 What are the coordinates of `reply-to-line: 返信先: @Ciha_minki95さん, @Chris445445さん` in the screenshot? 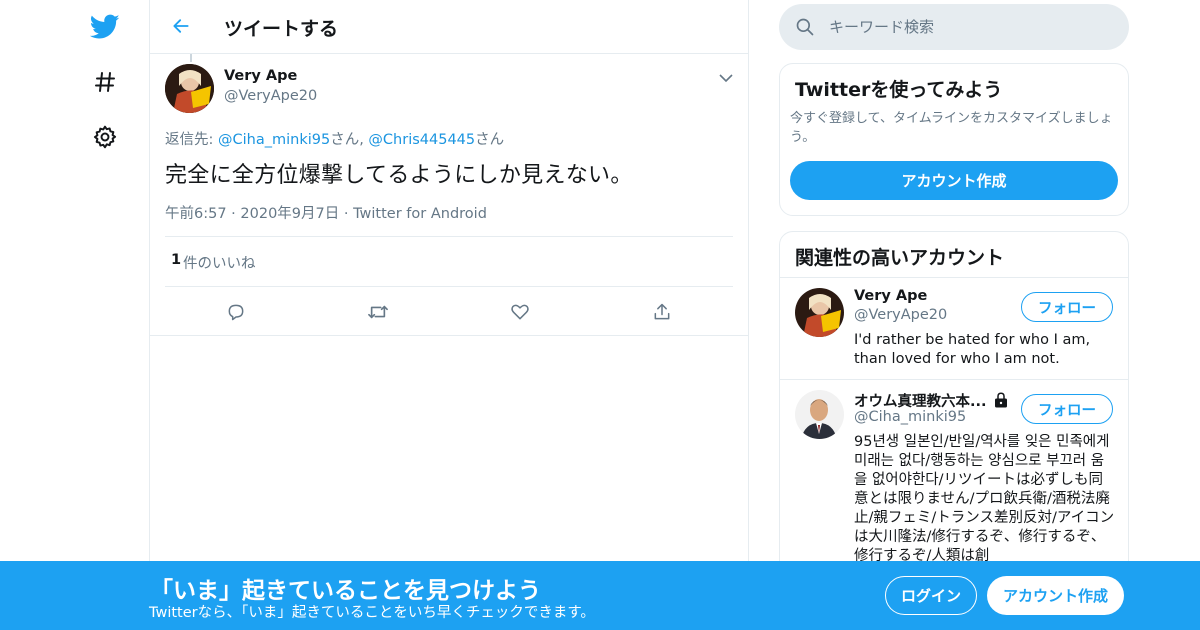 It's located at (334, 138).